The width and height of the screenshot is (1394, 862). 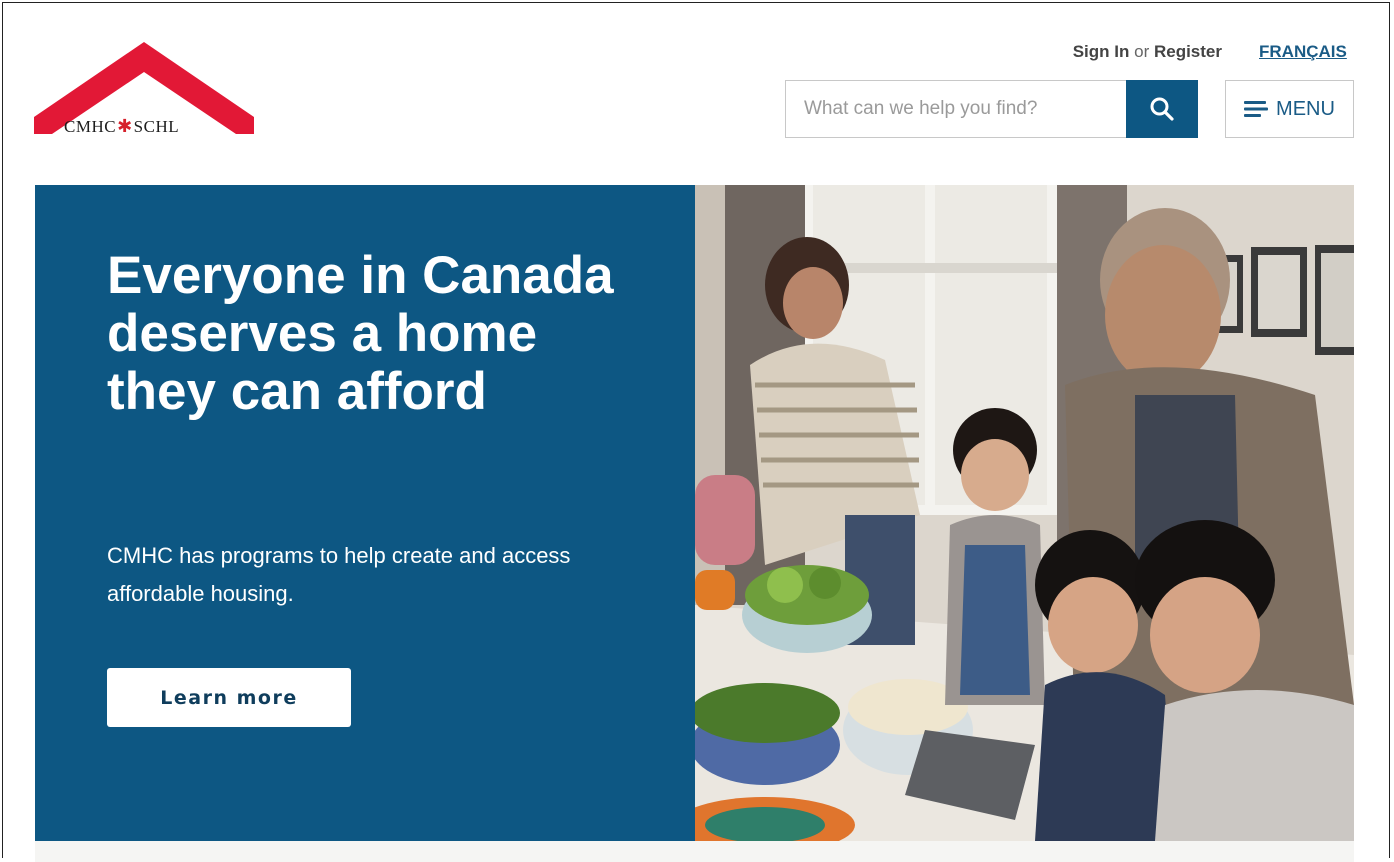 What do you see at coordinates (1101, 51) in the screenshot?
I see `sign-in-link: Sign In` at bounding box center [1101, 51].